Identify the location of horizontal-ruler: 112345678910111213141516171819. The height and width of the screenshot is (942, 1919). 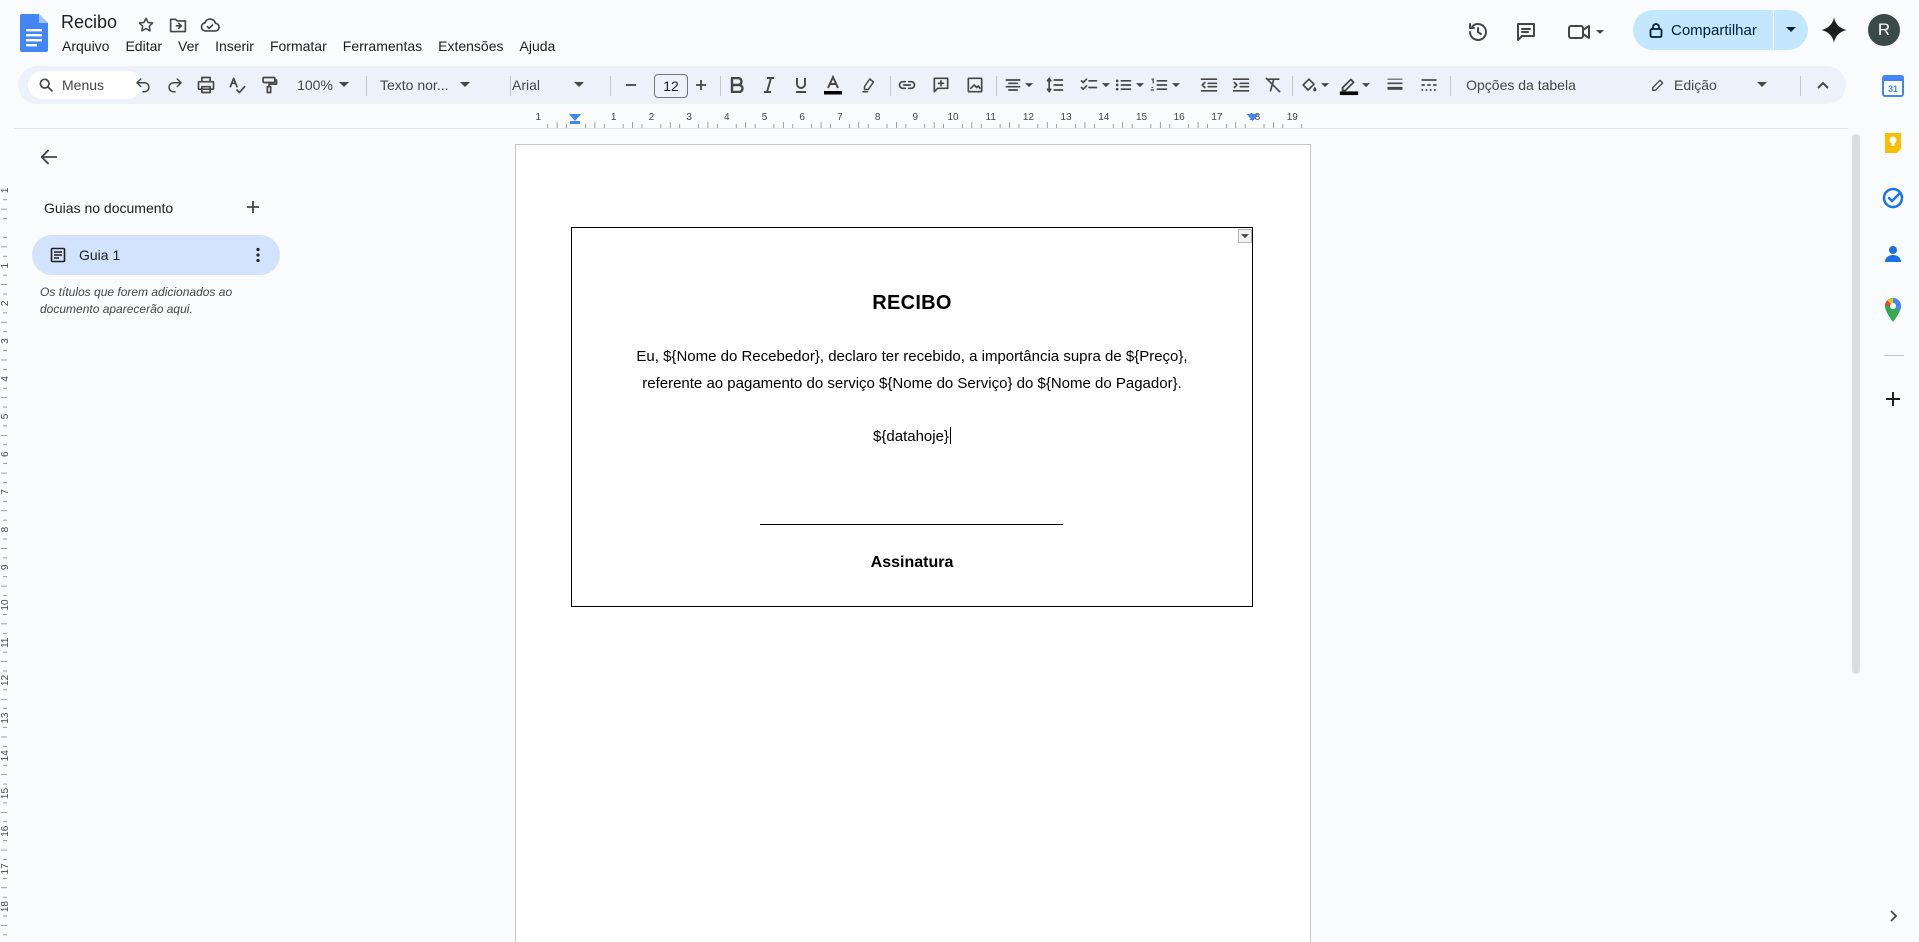
(911, 119).